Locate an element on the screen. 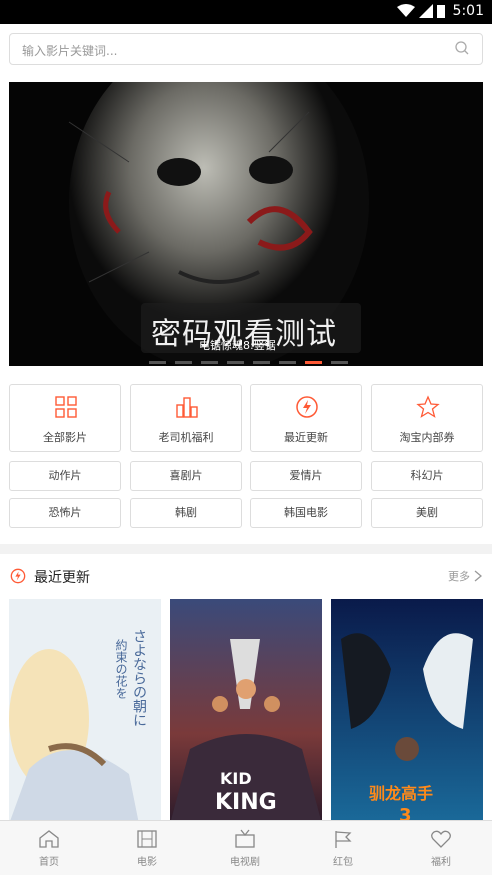  wifi-icon is located at coordinates (405, 10).